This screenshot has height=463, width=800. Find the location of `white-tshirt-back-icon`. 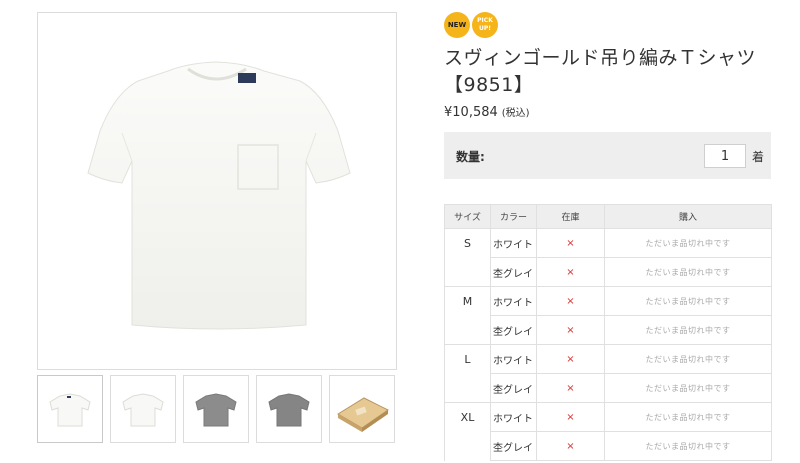

white-tshirt-back-icon is located at coordinates (143, 410).